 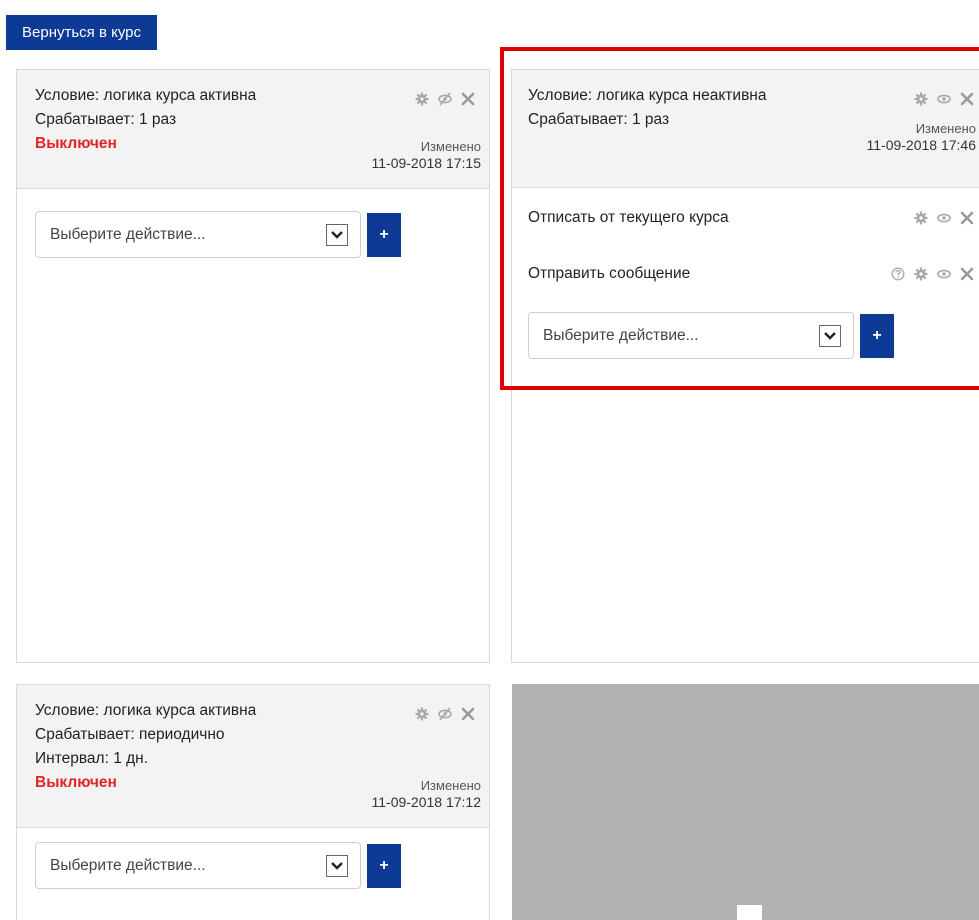 What do you see at coordinates (628, 217) in the screenshot?
I see `action-label: Отписать от текущего курса` at bounding box center [628, 217].